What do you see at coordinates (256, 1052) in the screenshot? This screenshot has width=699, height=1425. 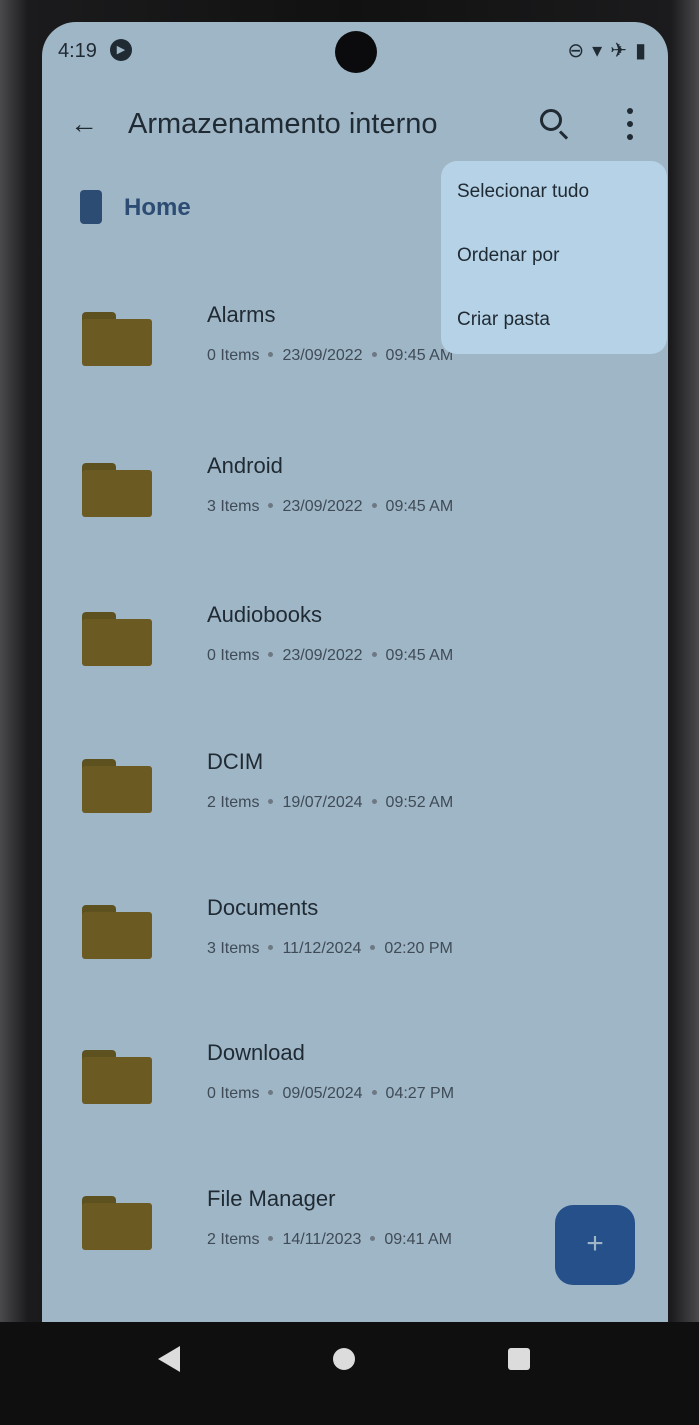 I see `file-name: Download` at bounding box center [256, 1052].